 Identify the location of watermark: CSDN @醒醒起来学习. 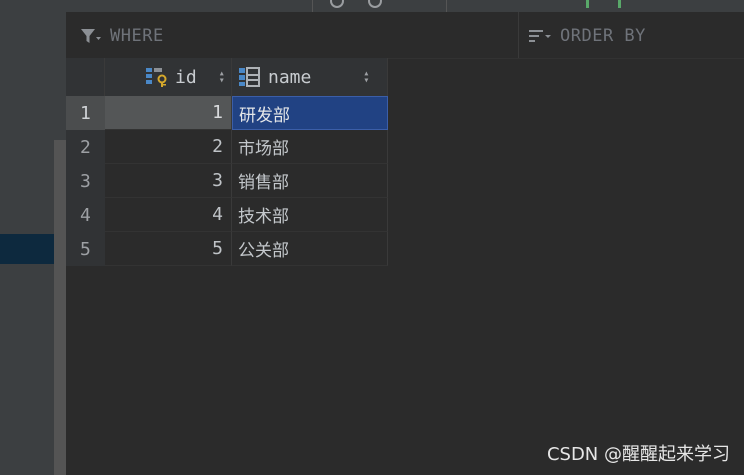
(638, 454).